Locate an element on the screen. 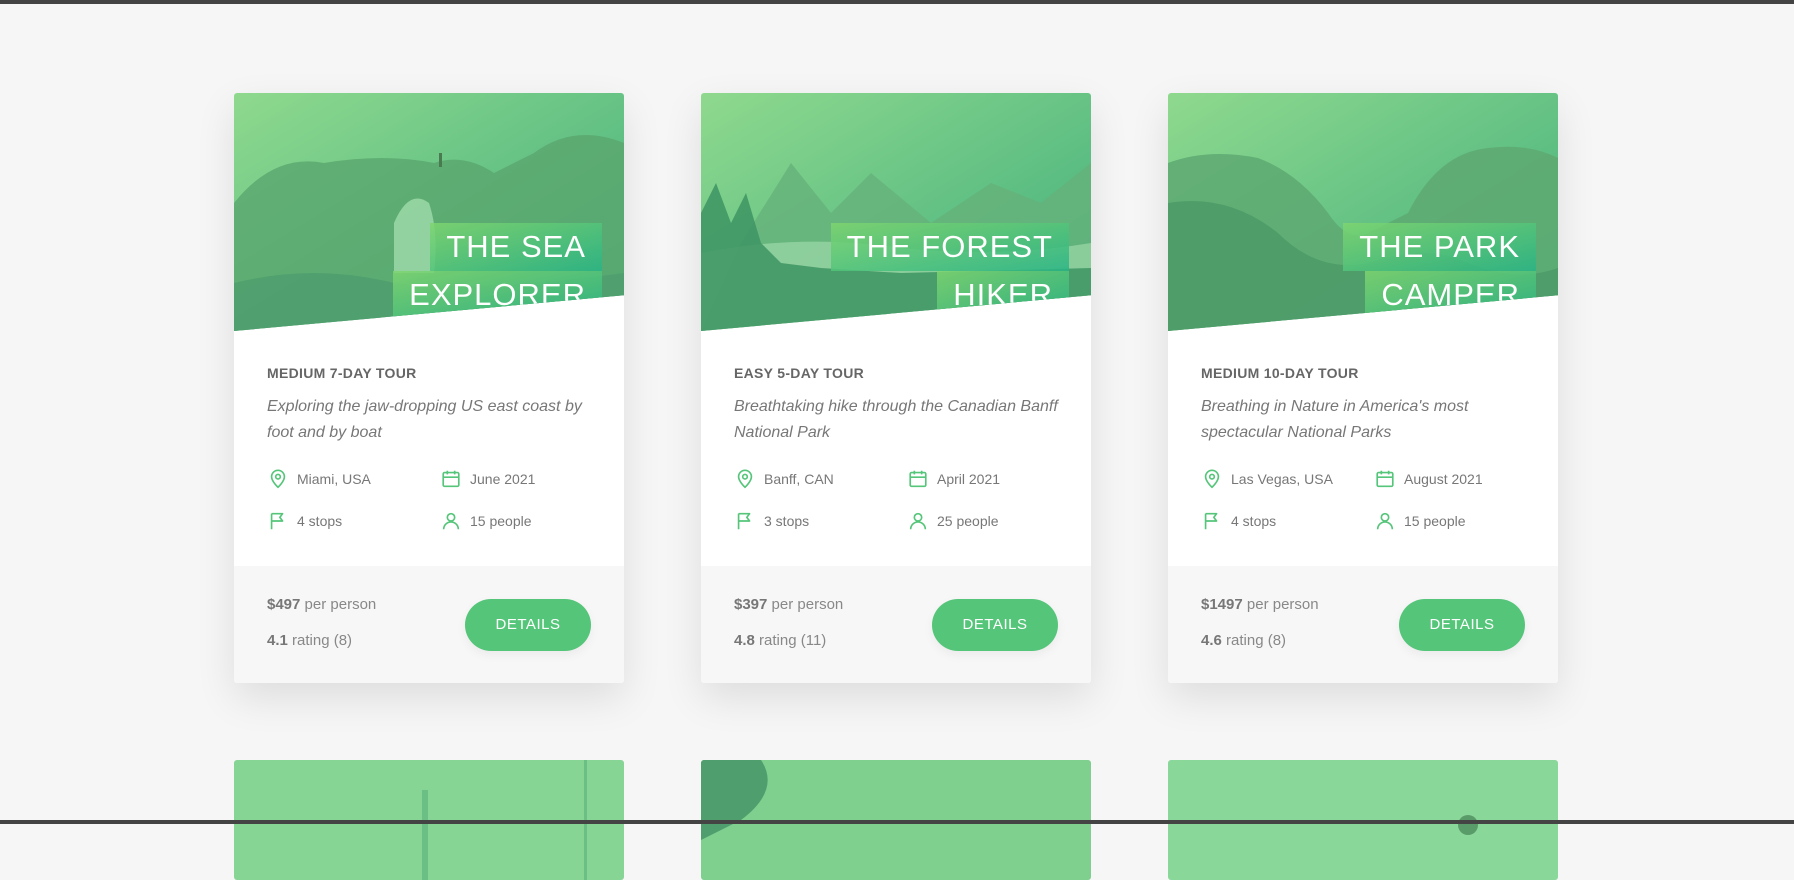  tour-subheading: MEDIUM 10-DAY TOUR is located at coordinates (1280, 373).